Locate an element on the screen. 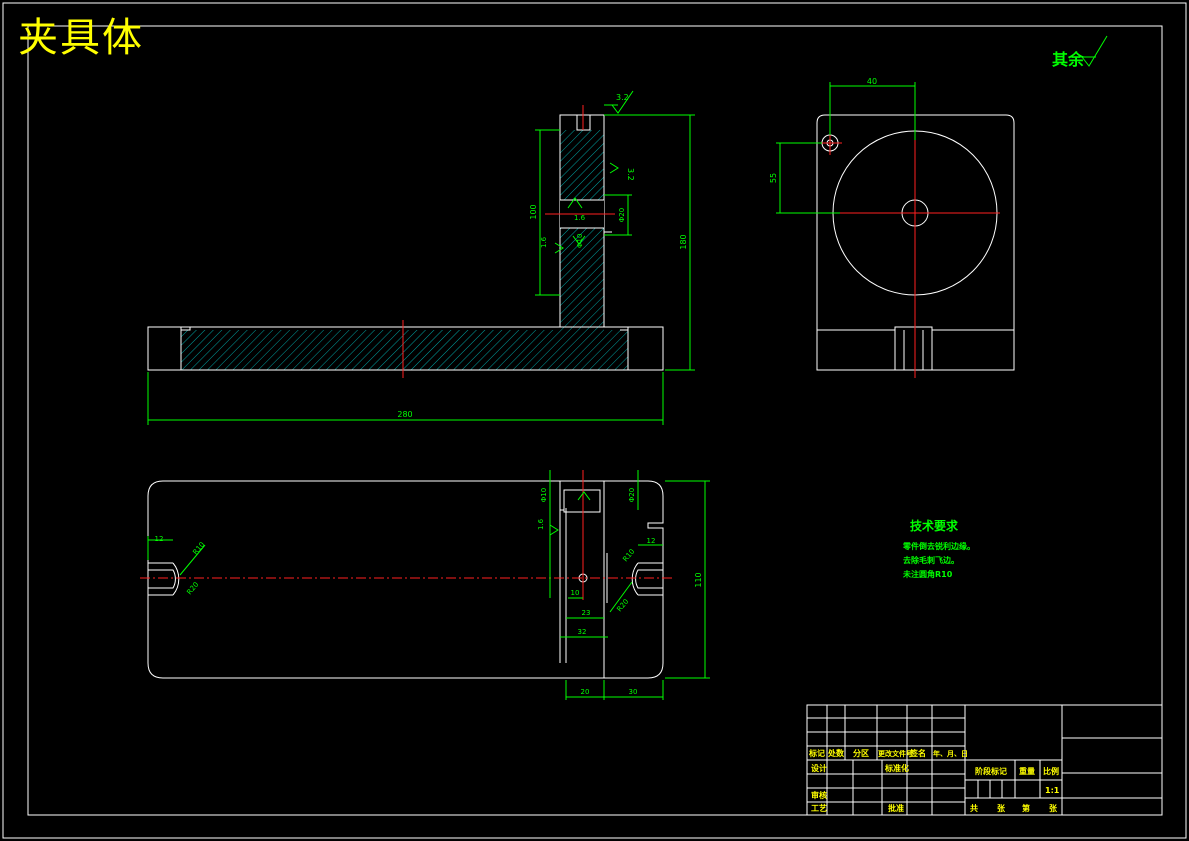 This screenshot has width=1189, height=841. tb-weight: 重量 is located at coordinates (1027, 771).